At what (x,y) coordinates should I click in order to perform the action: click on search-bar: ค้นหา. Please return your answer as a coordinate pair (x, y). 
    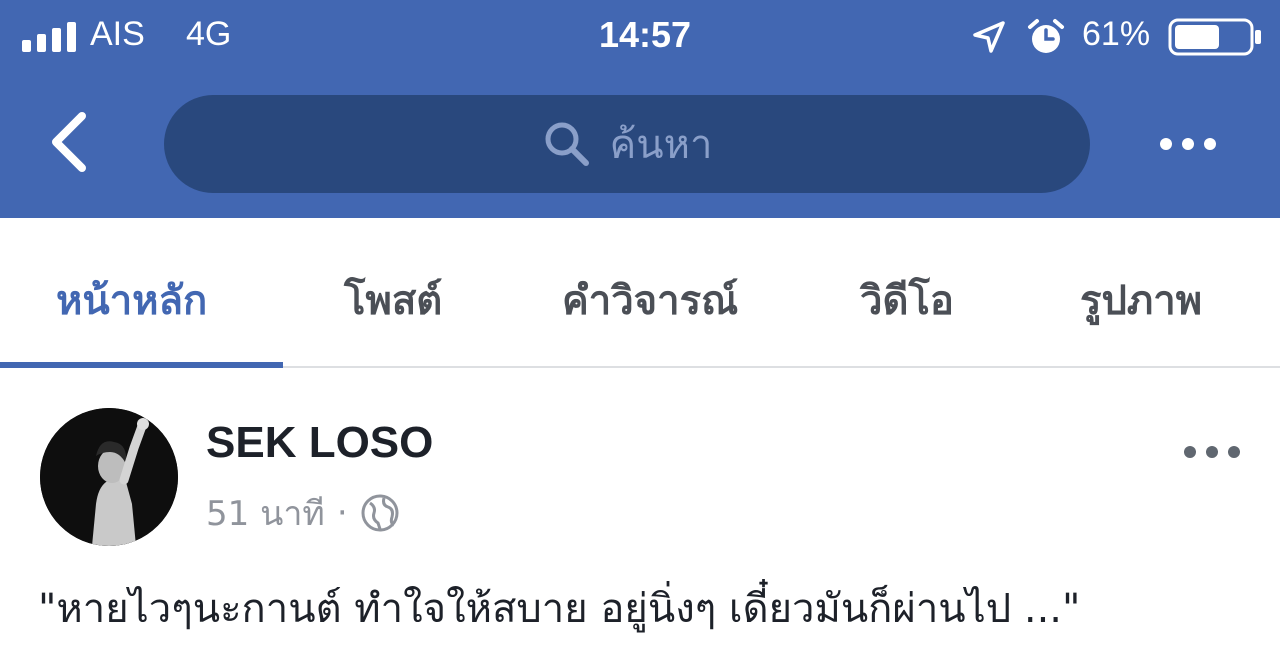
    Looking at the image, I should click on (627, 144).